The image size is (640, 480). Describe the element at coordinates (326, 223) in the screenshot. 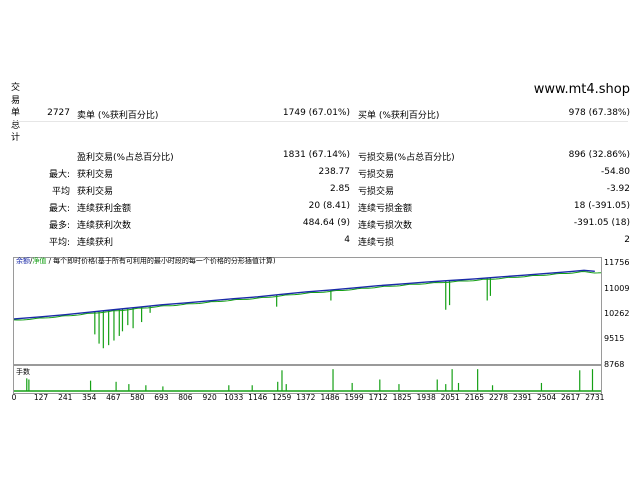

I see `cons-profit-cnt-value: 484.64 (9)` at that location.